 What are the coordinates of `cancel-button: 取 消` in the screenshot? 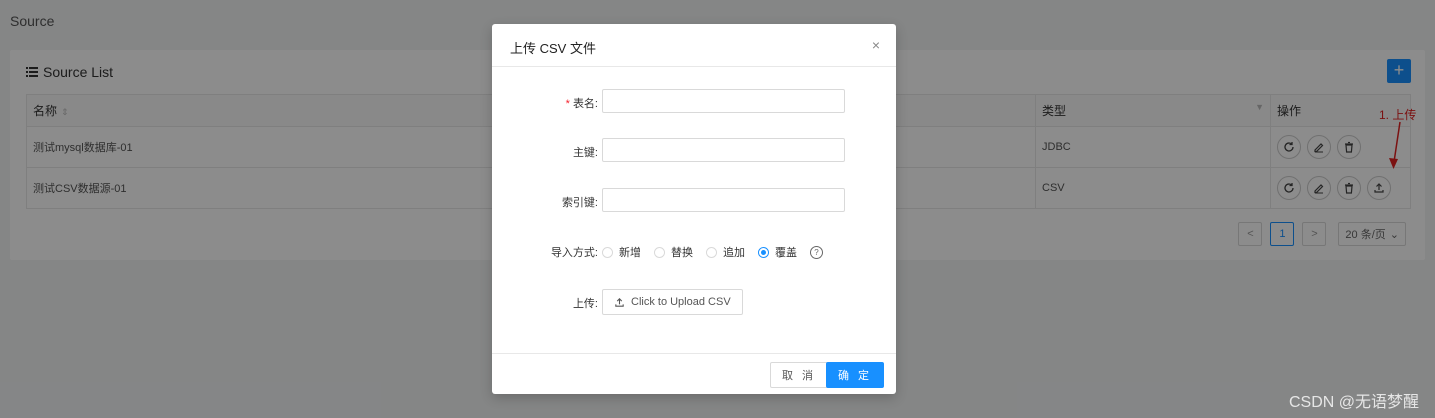 It's located at (798, 375).